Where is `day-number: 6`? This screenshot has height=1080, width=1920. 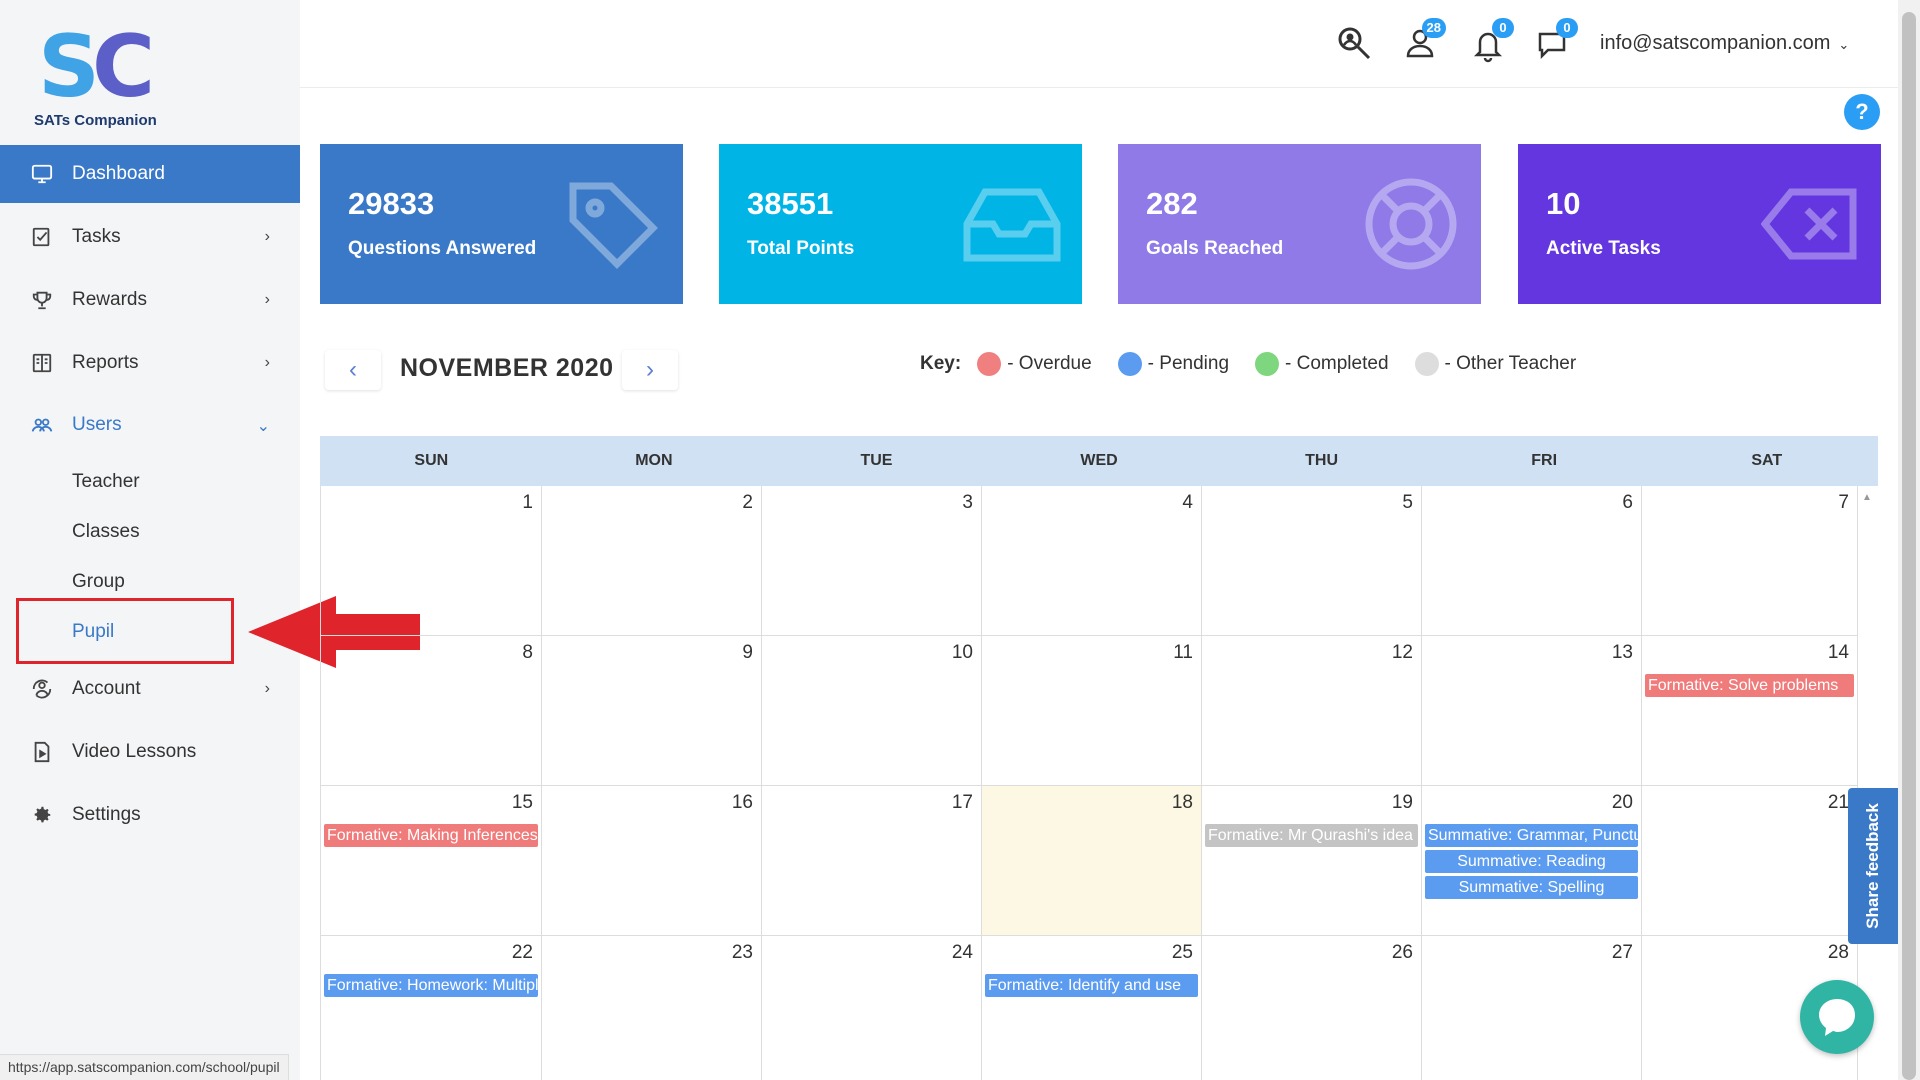 day-number: 6 is located at coordinates (1627, 502).